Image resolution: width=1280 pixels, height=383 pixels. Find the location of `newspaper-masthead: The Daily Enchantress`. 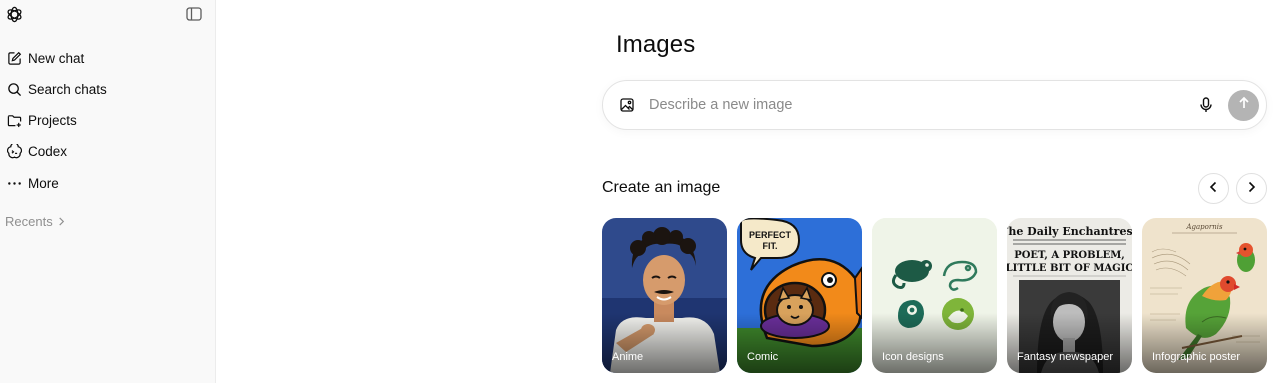

newspaper-masthead: The Daily Enchantress is located at coordinates (1069, 231).